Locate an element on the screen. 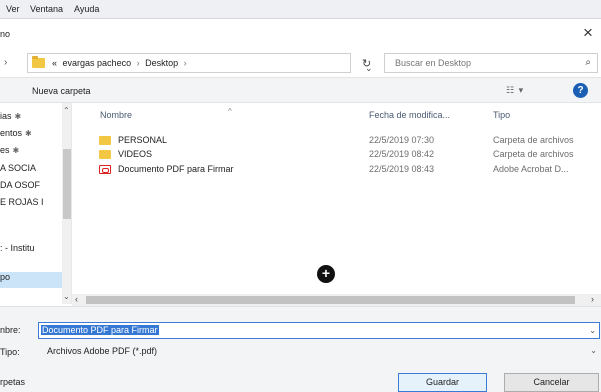 This screenshot has width=601, height=392. toolbar: Nueva carpeta ☷ ▾ ? is located at coordinates (300, 90).